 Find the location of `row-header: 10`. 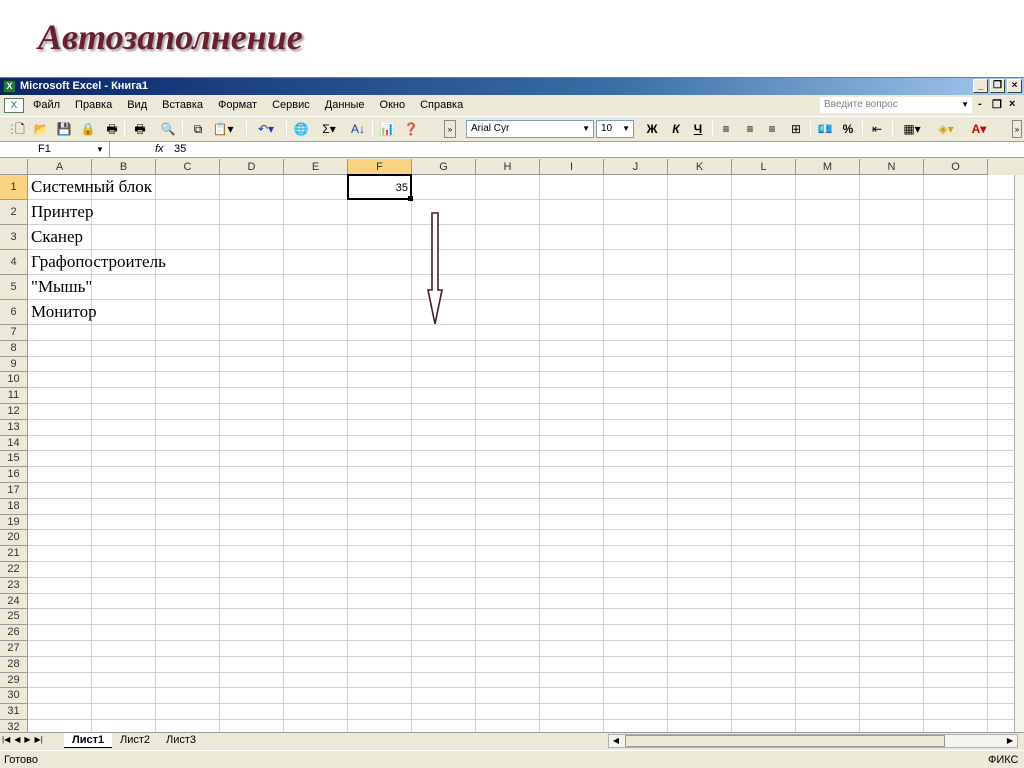

row-header: 10 is located at coordinates (14, 380).